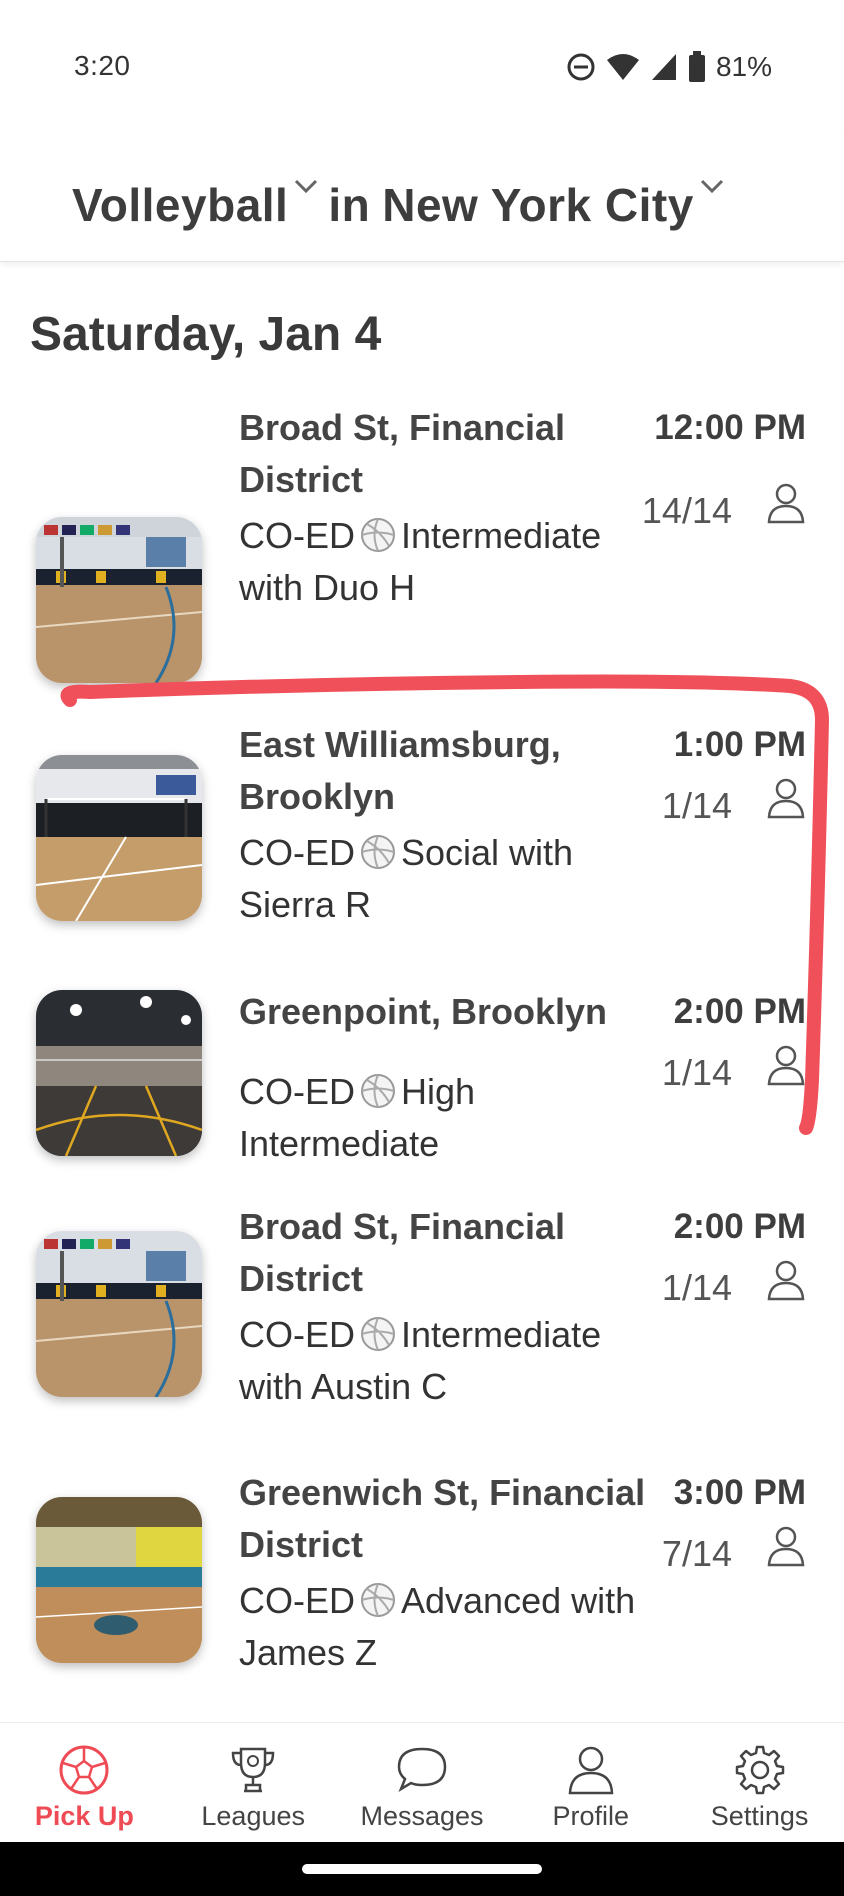 The width and height of the screenshot is (844, 1896). What do you see at coordinates (422, 65) in the screenshot?
I see `status-bar: 3:20 81%` at bounding box center [422, 65].